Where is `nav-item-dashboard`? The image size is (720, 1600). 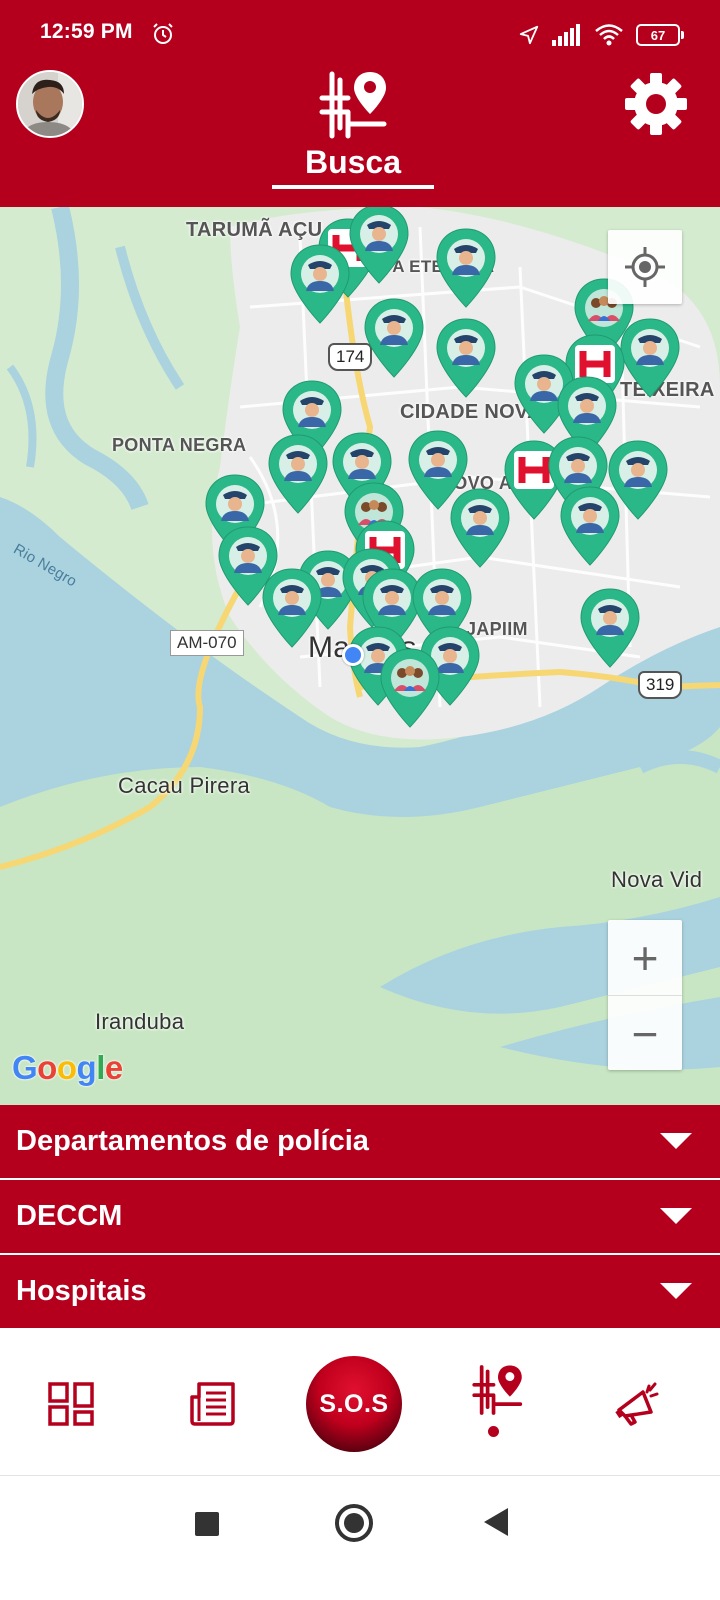
nav-item-dashboard is located at coordinates (71, 1404).